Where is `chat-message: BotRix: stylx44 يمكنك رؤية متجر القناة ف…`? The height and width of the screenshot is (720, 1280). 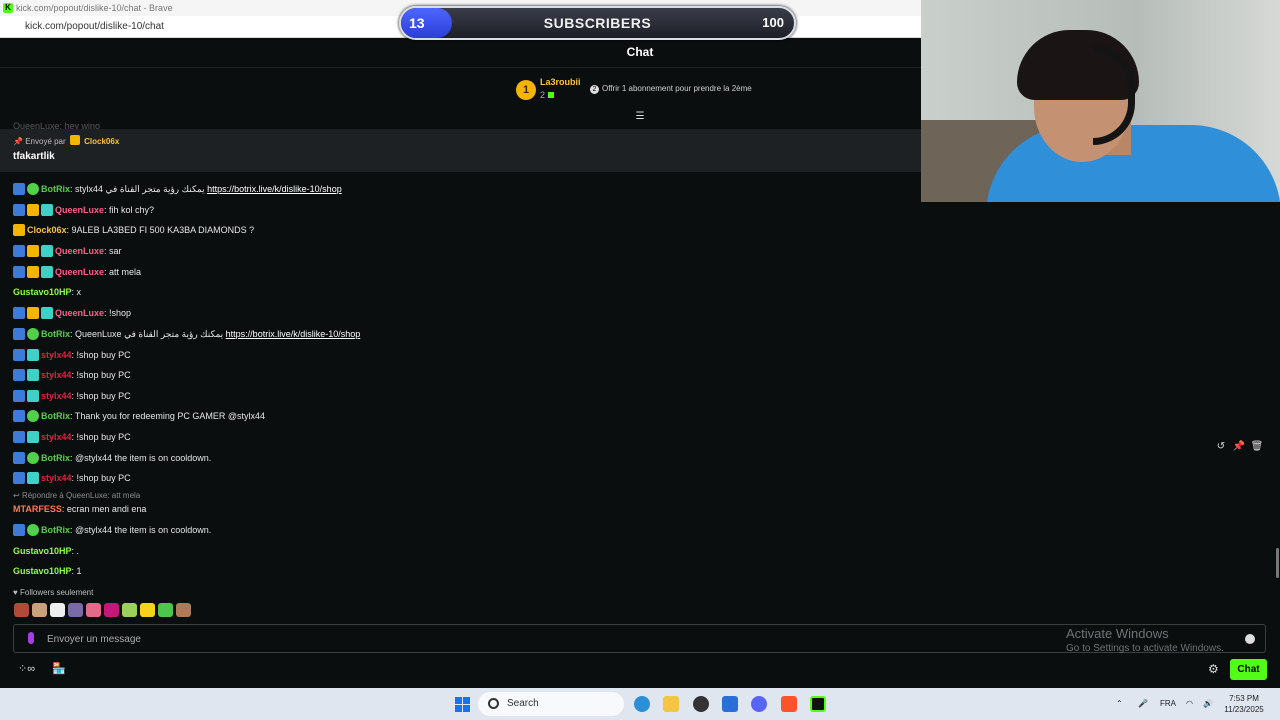 chat-message: BotRix: stylx44 يمكنك رؤية متجر القناة ف… is located at coordinates (177, 189).